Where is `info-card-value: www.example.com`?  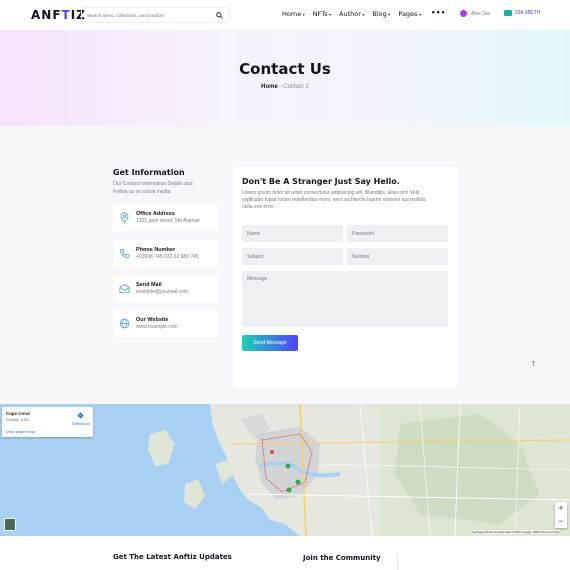
info-card-value: www.example.com is located at coordinates (157, 327).